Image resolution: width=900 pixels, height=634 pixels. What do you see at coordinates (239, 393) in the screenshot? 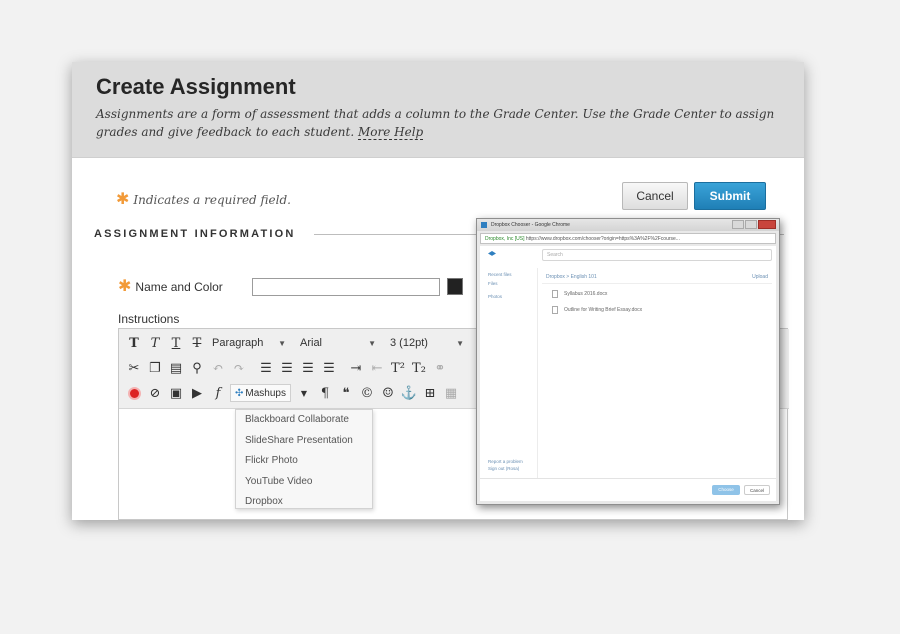
I see `mashups-icon: ✣` at bounding box center [239, 393].